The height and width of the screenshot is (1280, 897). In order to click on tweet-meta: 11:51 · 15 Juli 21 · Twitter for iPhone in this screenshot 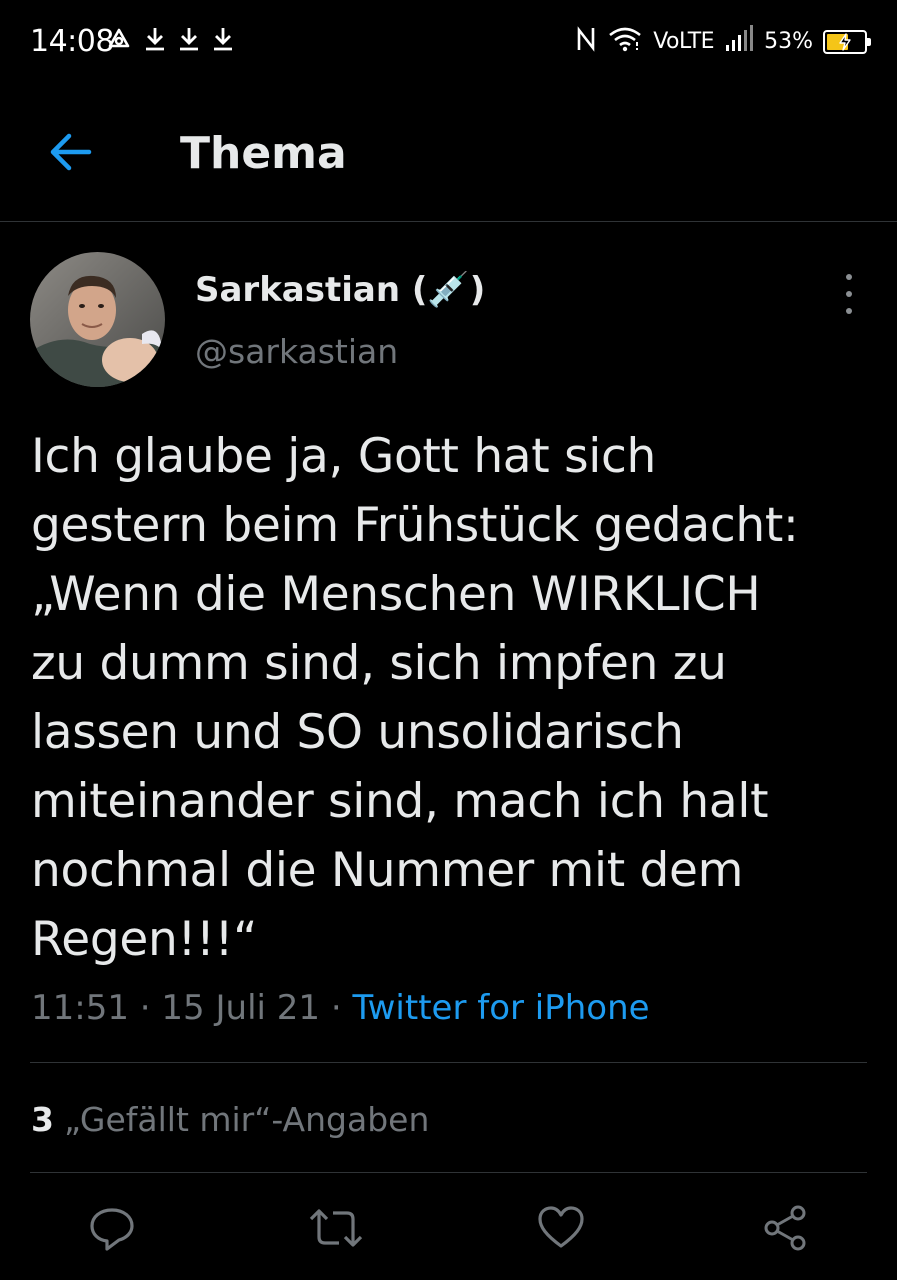, I will do `click(340, 1008)`.